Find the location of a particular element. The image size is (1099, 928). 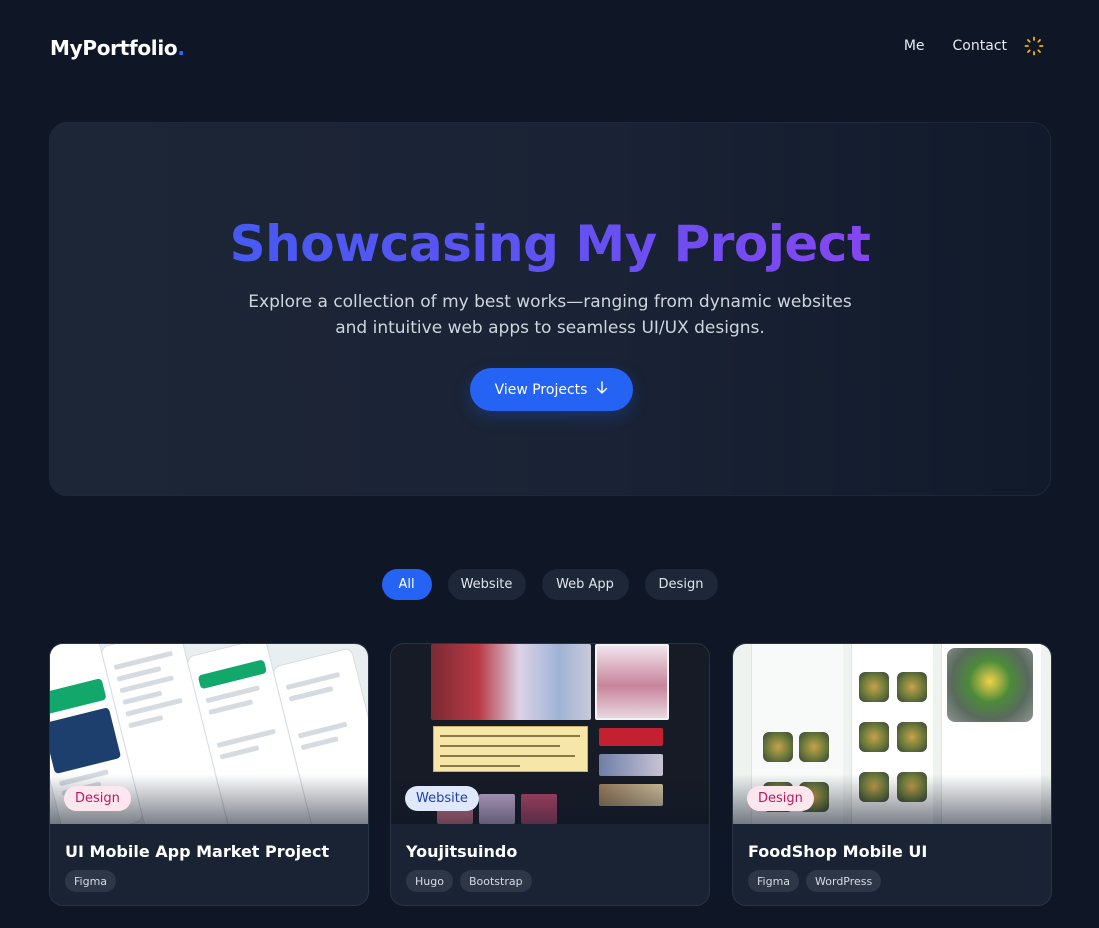

view-projects-button: View Projects is located at coordinates (551, 389).